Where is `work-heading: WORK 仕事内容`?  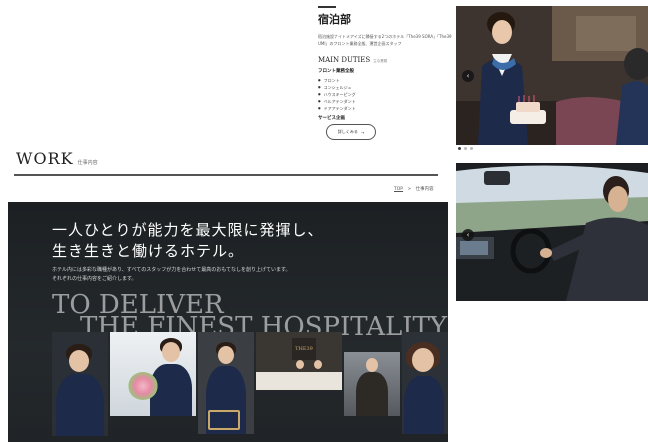 work-heading: WORK 仕事内容 is located at coordinates (57, 158).